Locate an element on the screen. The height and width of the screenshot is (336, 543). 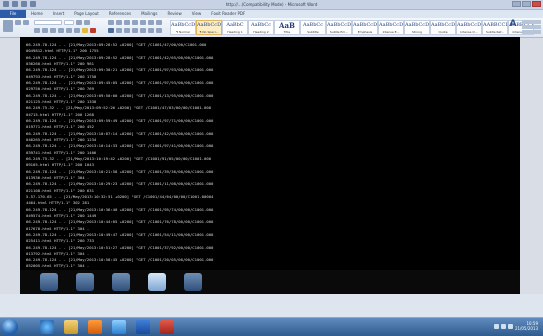
tab-references: References is located at coordinates (120, 14).